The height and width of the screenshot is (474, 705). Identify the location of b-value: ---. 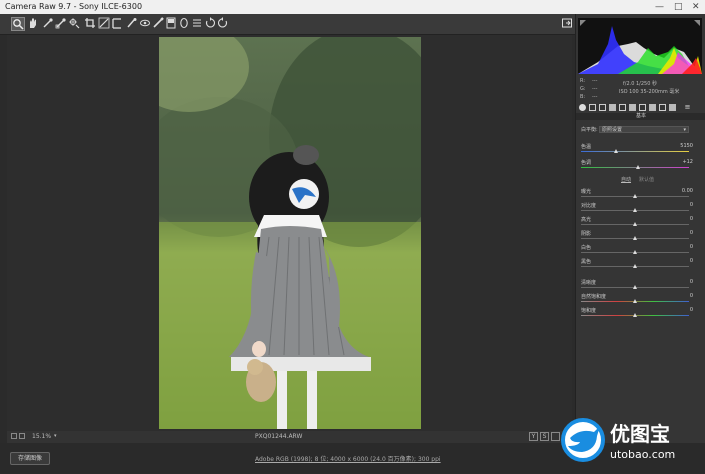
(595, 97).